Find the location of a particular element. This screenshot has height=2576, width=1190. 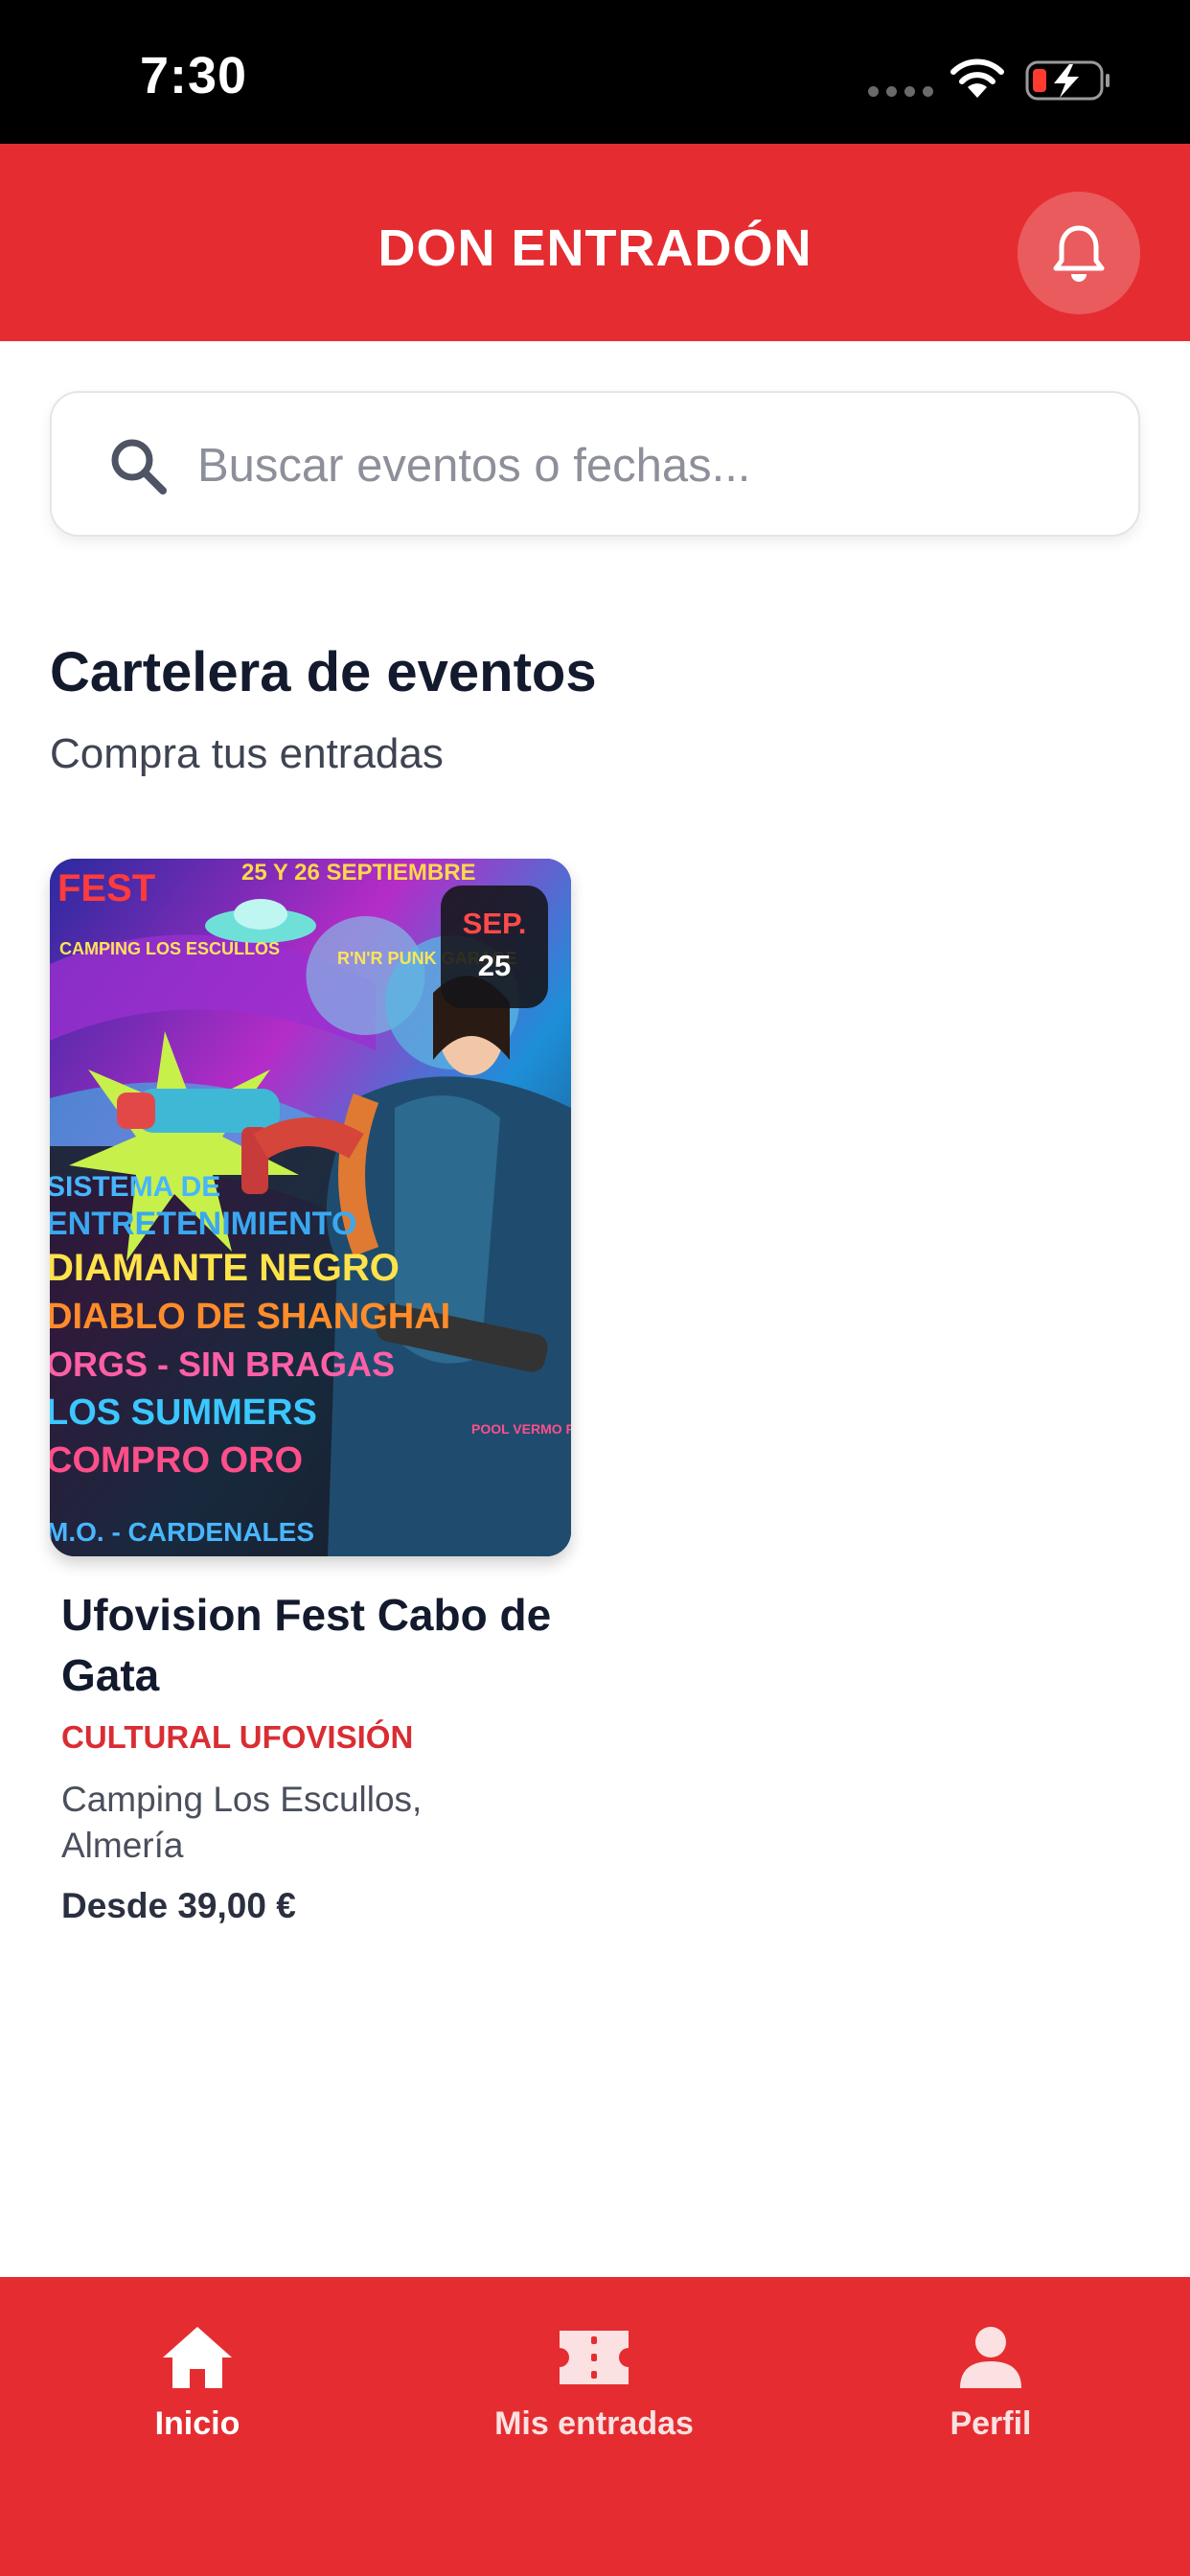

svg-text:POOL VERMO PARTY + CONCURSO DE: POOL VERMO PARTY + CONCURSO DE DISFRAZ is located at coordinates (521, 1429).